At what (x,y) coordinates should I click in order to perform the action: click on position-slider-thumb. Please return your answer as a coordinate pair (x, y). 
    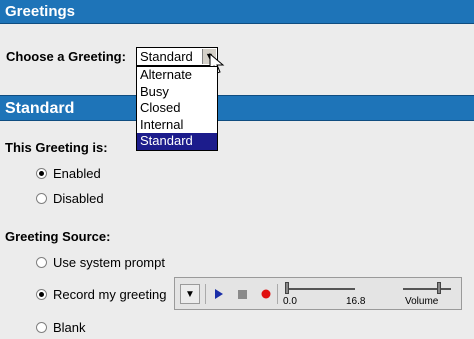
    Looking at the image, I should click on (287, 288).